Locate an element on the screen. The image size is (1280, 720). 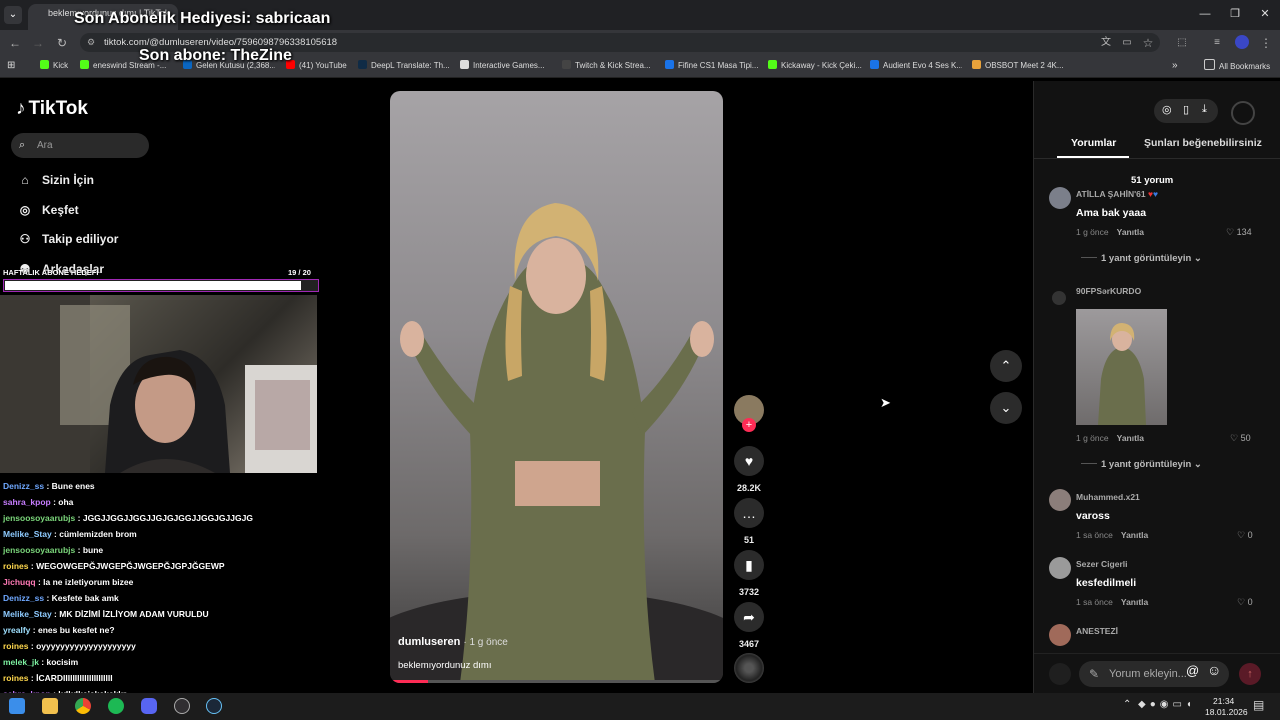
minimize-button: — is located at coordinates (1205, 14).